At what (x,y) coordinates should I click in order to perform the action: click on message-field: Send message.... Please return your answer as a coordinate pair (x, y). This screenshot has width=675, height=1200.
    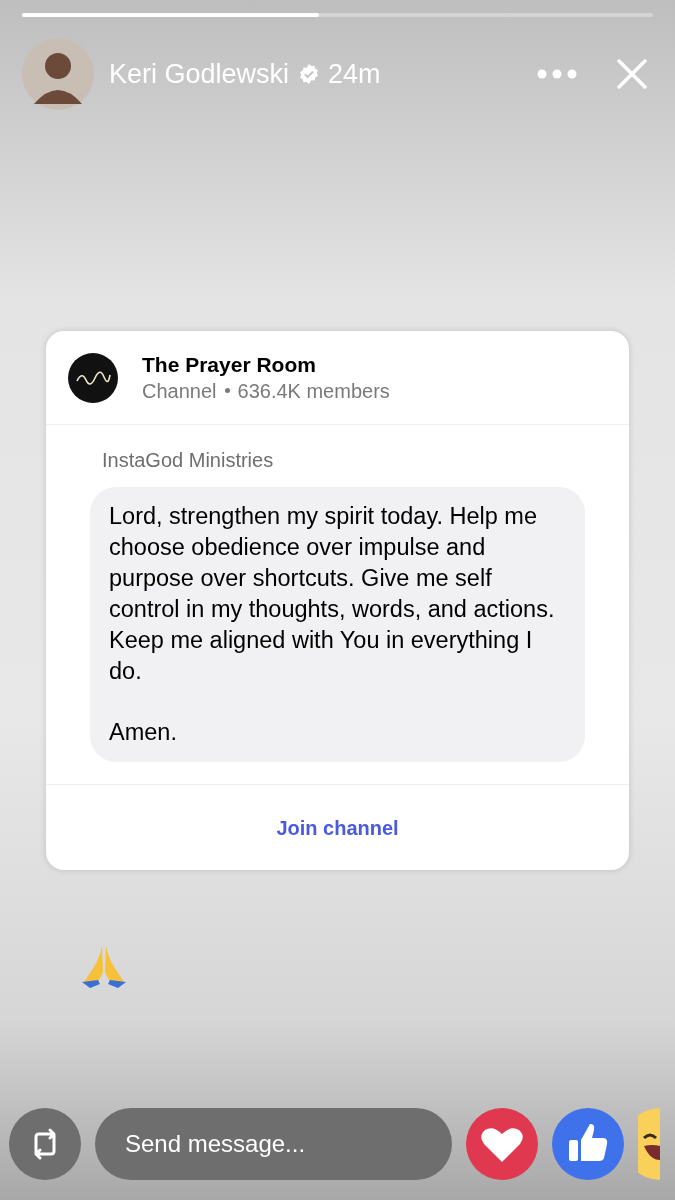
    Looking at the image, I should click on (273, 1144).